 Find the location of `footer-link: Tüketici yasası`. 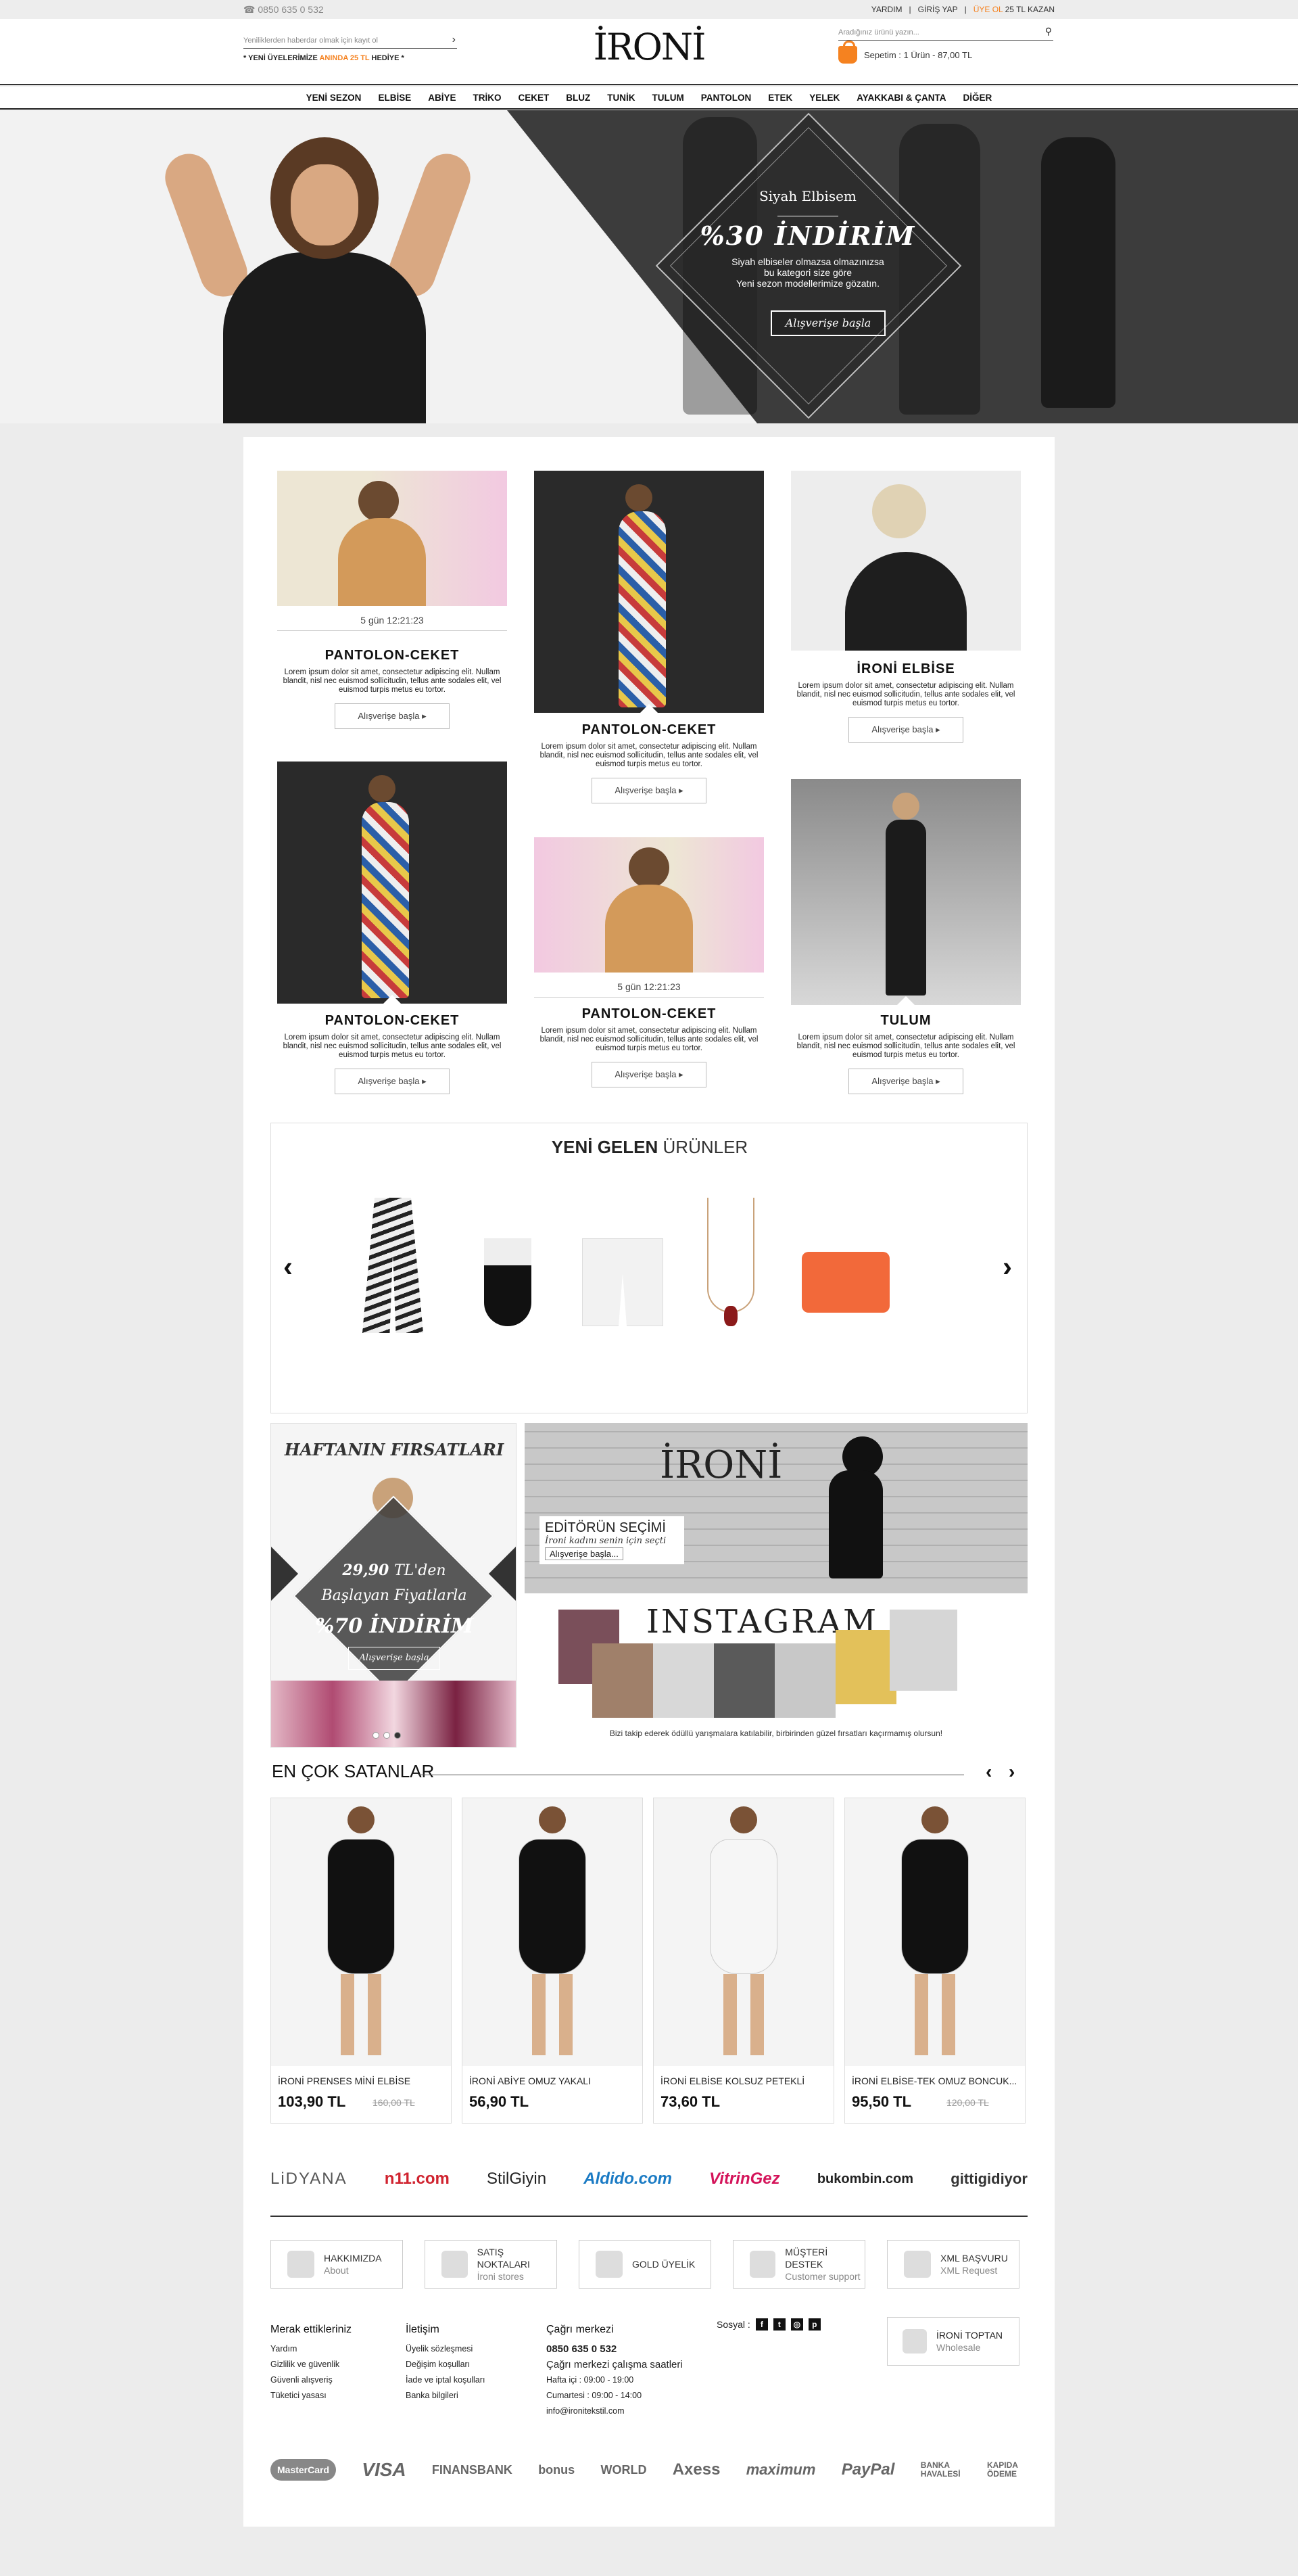

footer-link: Tüketici yasası is located at coordinates (311, 2396).